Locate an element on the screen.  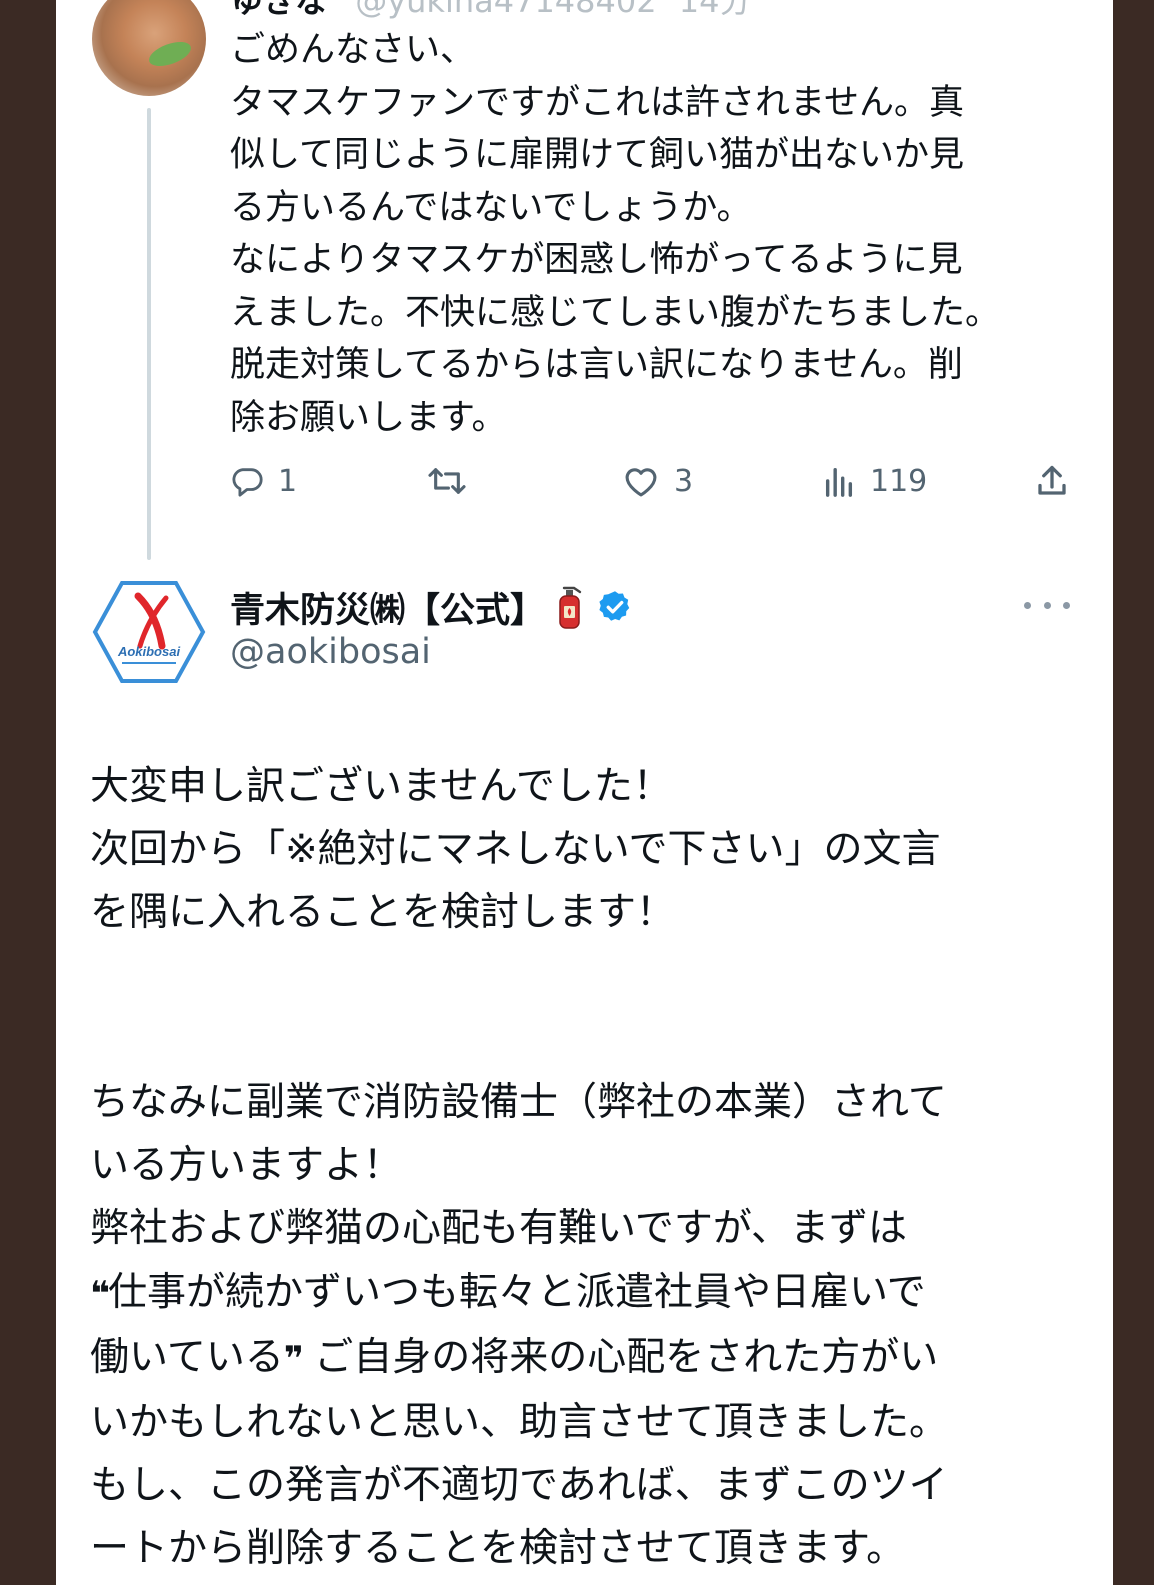
reply-action-bar: 1 3 119 is located at coordinates (650, 481).